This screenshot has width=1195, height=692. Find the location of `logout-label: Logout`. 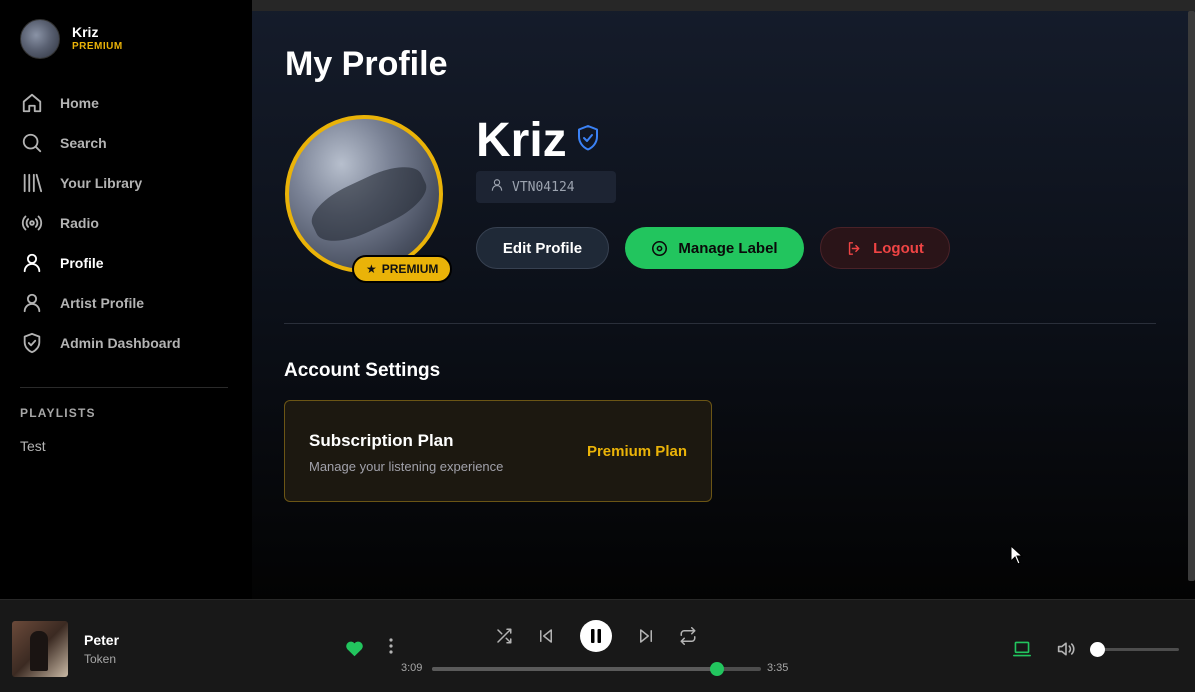

logout-label: Logout is located at coordinates (898, 248).